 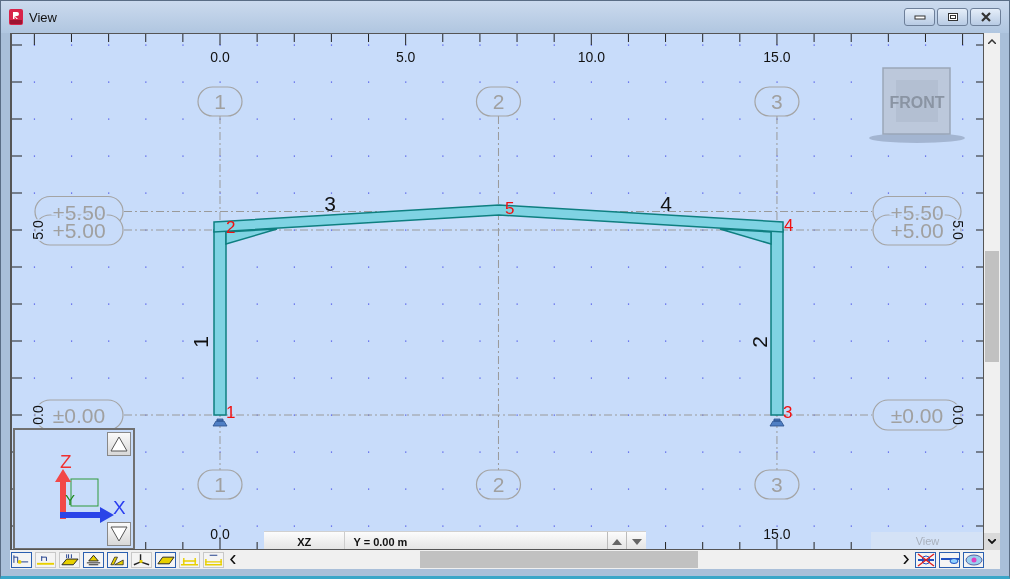 I want to click on node-number: 3, so click(x=788, y=412).